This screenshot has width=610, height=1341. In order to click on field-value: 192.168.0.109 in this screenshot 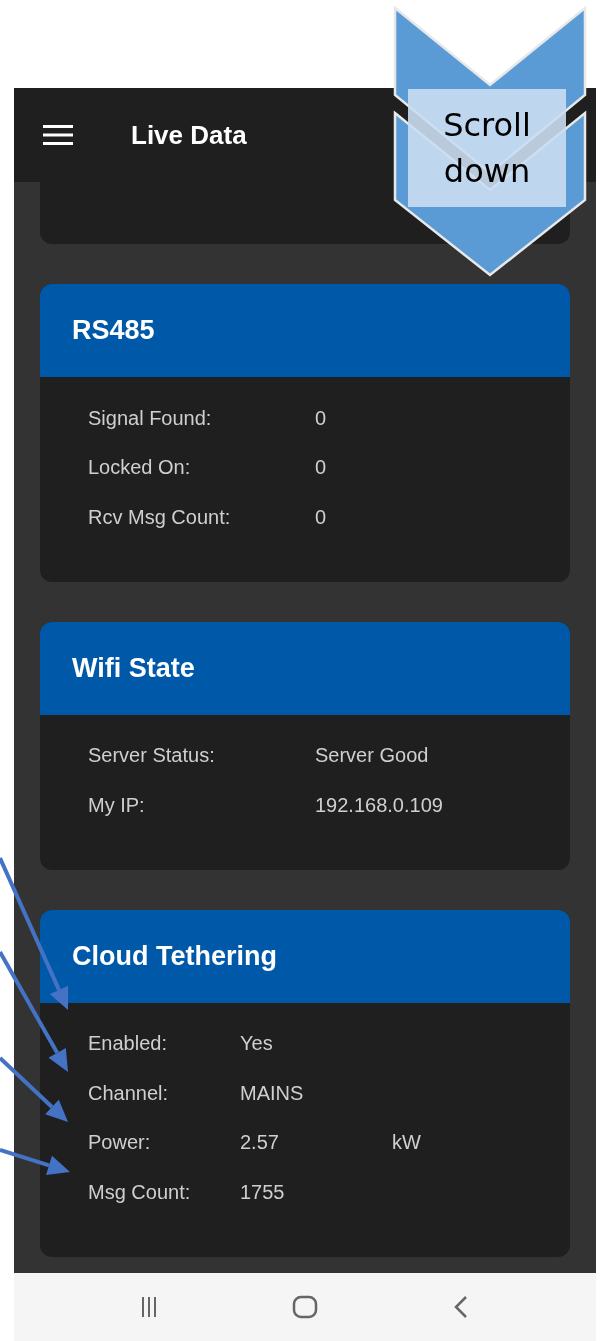, I will do `click(379, 805)`.